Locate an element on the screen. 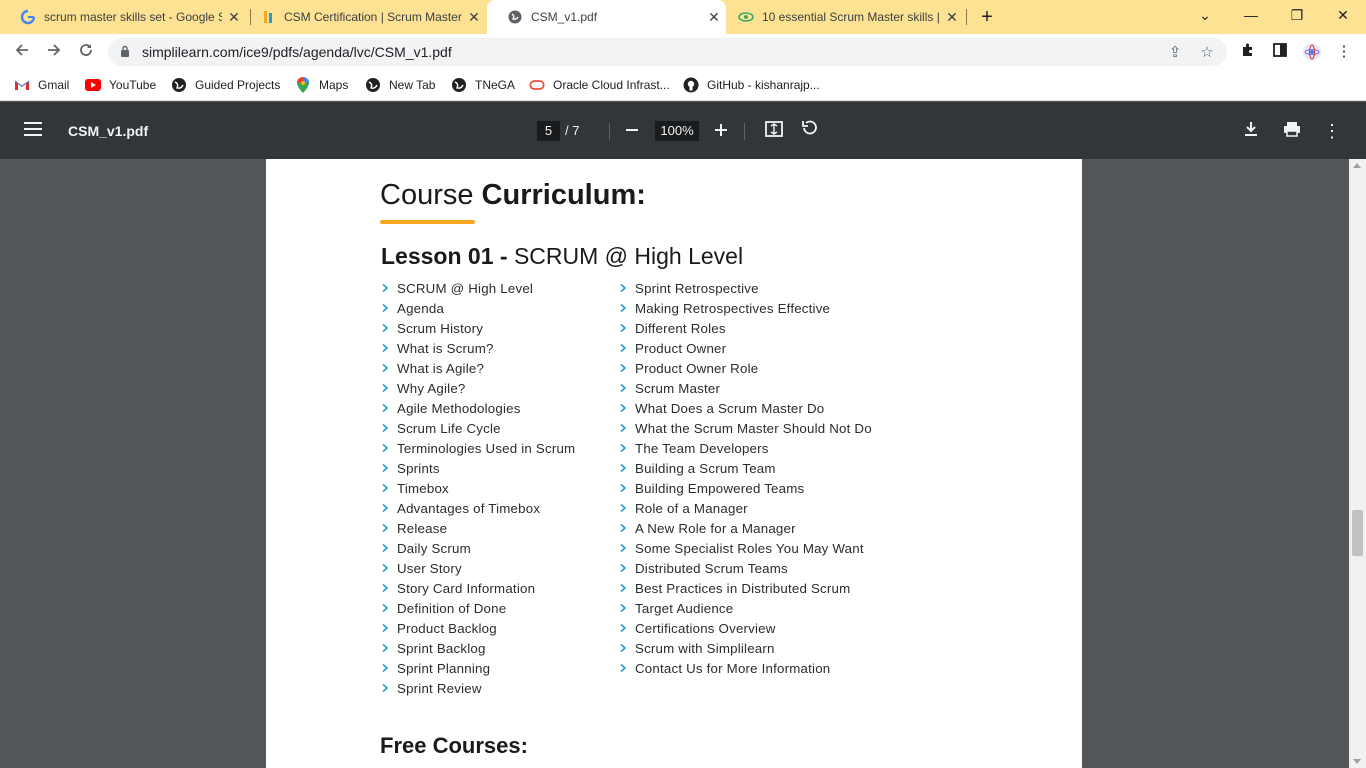  rotate-icon is located at coordinates (809, 127).